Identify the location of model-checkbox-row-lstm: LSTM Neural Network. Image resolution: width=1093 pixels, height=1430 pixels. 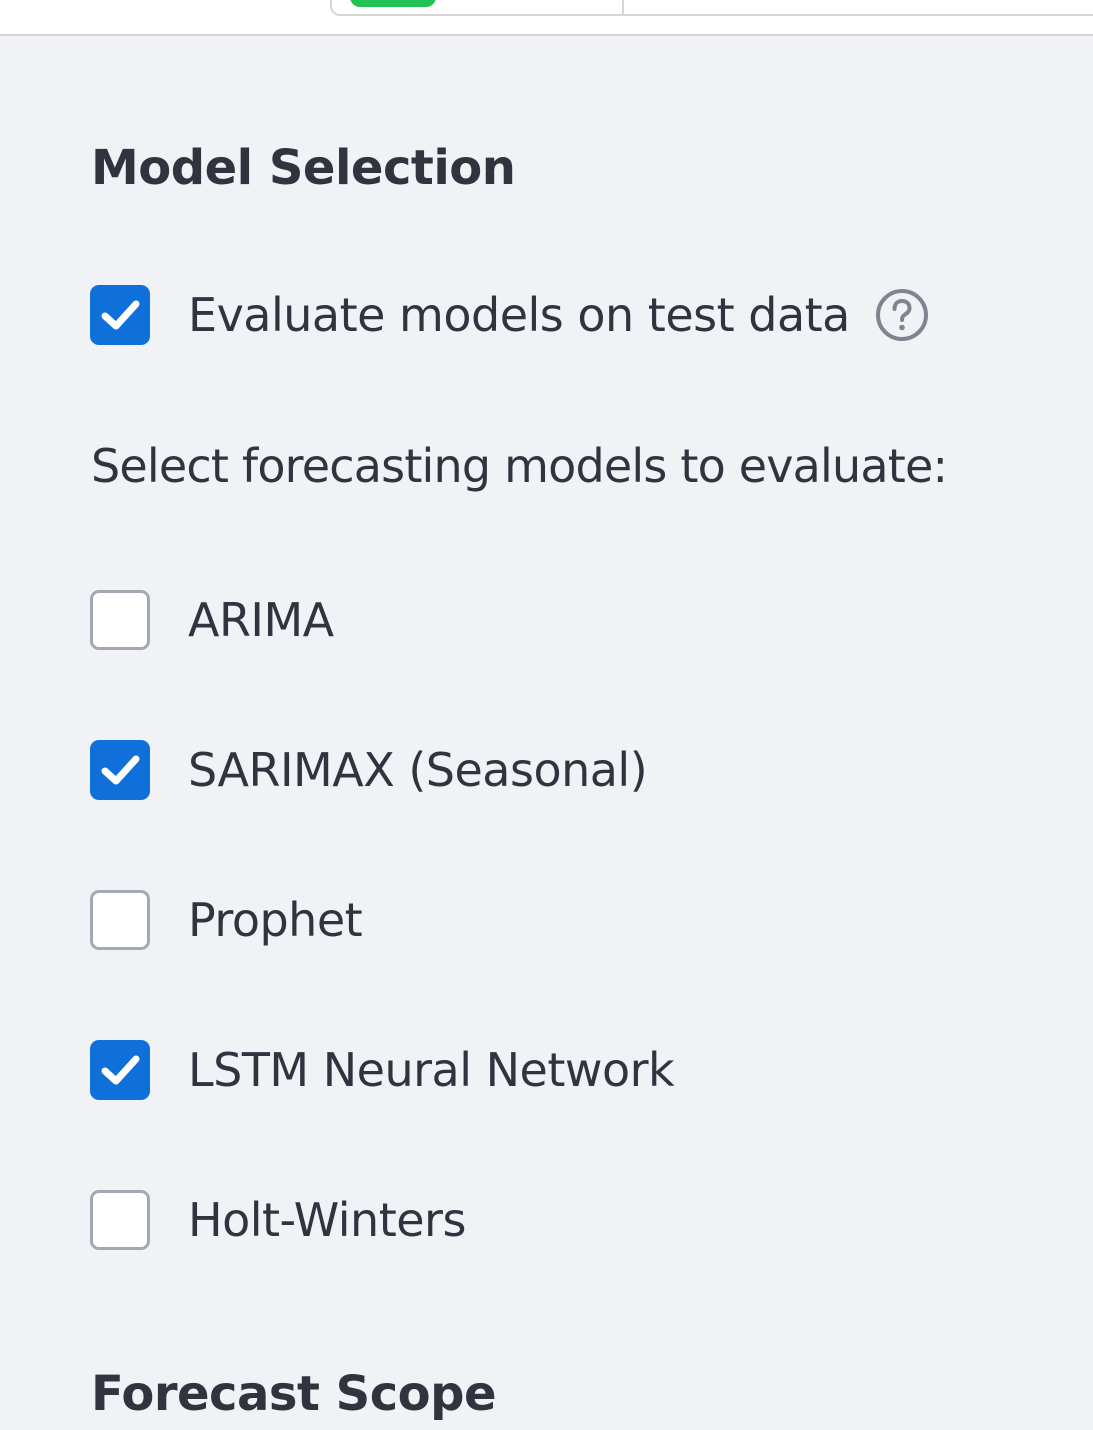
(382, 1070).